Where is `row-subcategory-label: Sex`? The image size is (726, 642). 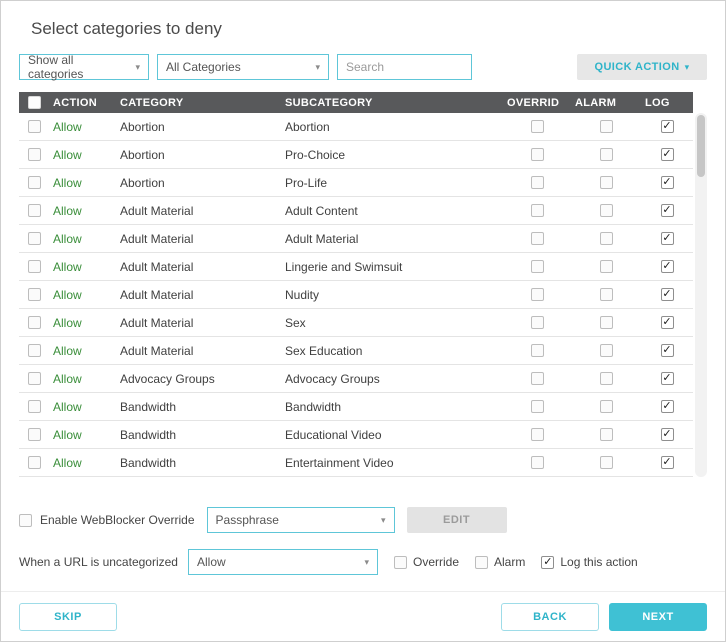 row-subcategory-label: Sex is located at coordinates (295, 322).